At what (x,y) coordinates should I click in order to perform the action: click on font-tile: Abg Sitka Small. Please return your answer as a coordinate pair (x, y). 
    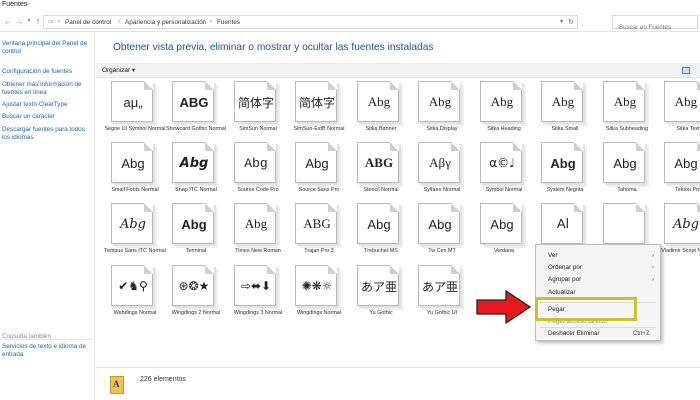
    Looking at the image, I should click on (565, 113).